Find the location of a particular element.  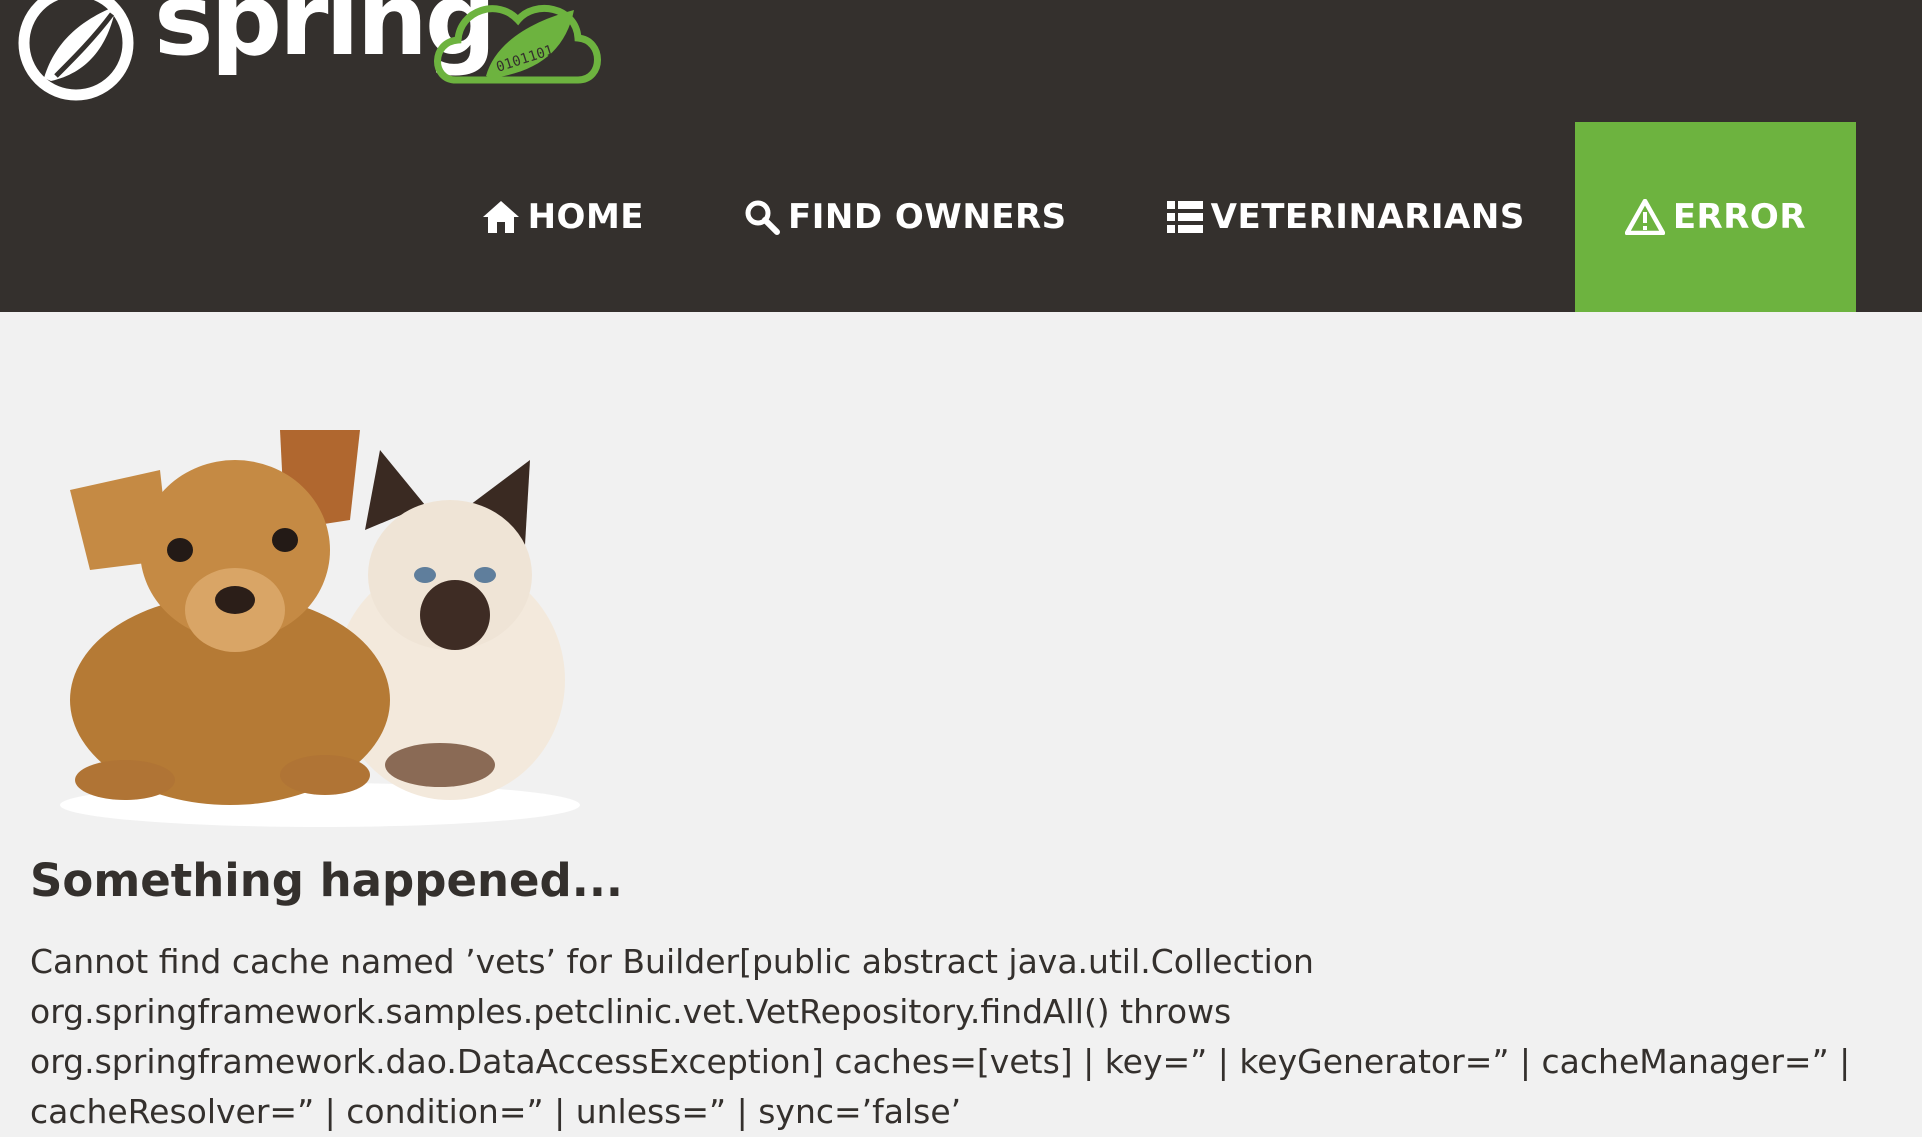

main-nav: HOME FIND OWNERS VETERINARIANS ERROR is located at coordinates (1177, 217).